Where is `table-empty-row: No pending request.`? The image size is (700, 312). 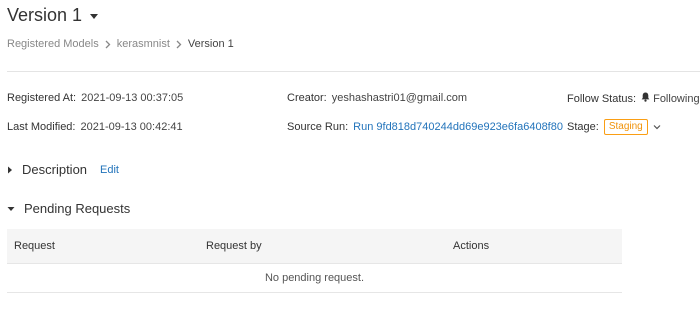
table-empty-row: No pending request. is located at coordinates (314, 278).